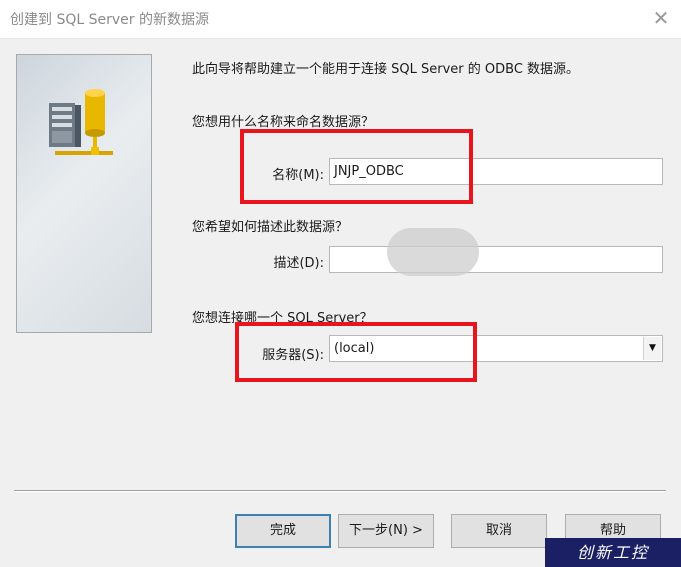 This screenshot has height=567, width=681. I want to click on description-question: 您希望如何描述此数据源？, so click(270, 227).